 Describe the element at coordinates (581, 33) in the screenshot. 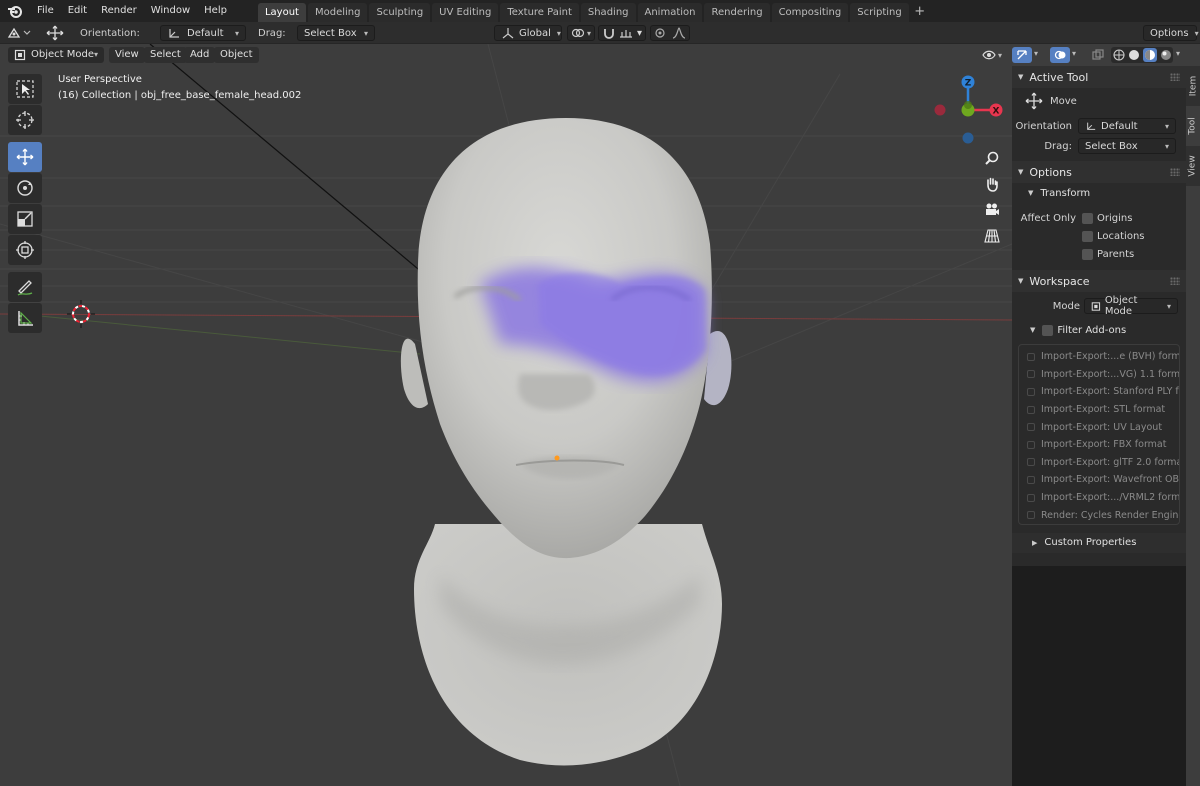

I see `pivot-point-dropdown: ▾` at that location.